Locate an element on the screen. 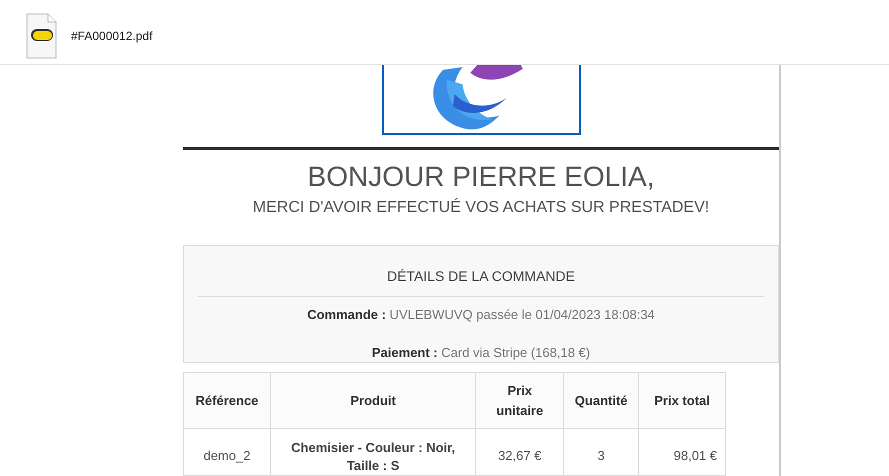 This screenshot has height=476, width=889. order-info-line: Commande : UVLEBWUVQ passée le 01/04/2023 18:08:34 is located at coordinates (481, 315).